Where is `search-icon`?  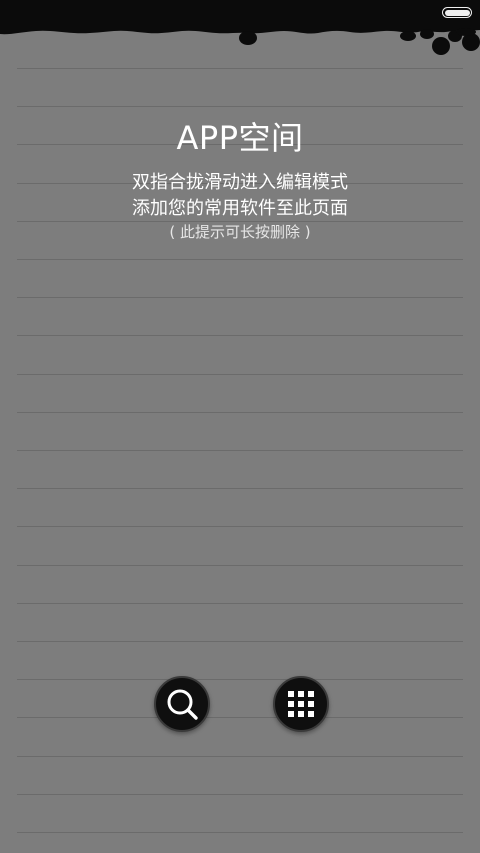
search-icon is located at coordinates (182, 704).